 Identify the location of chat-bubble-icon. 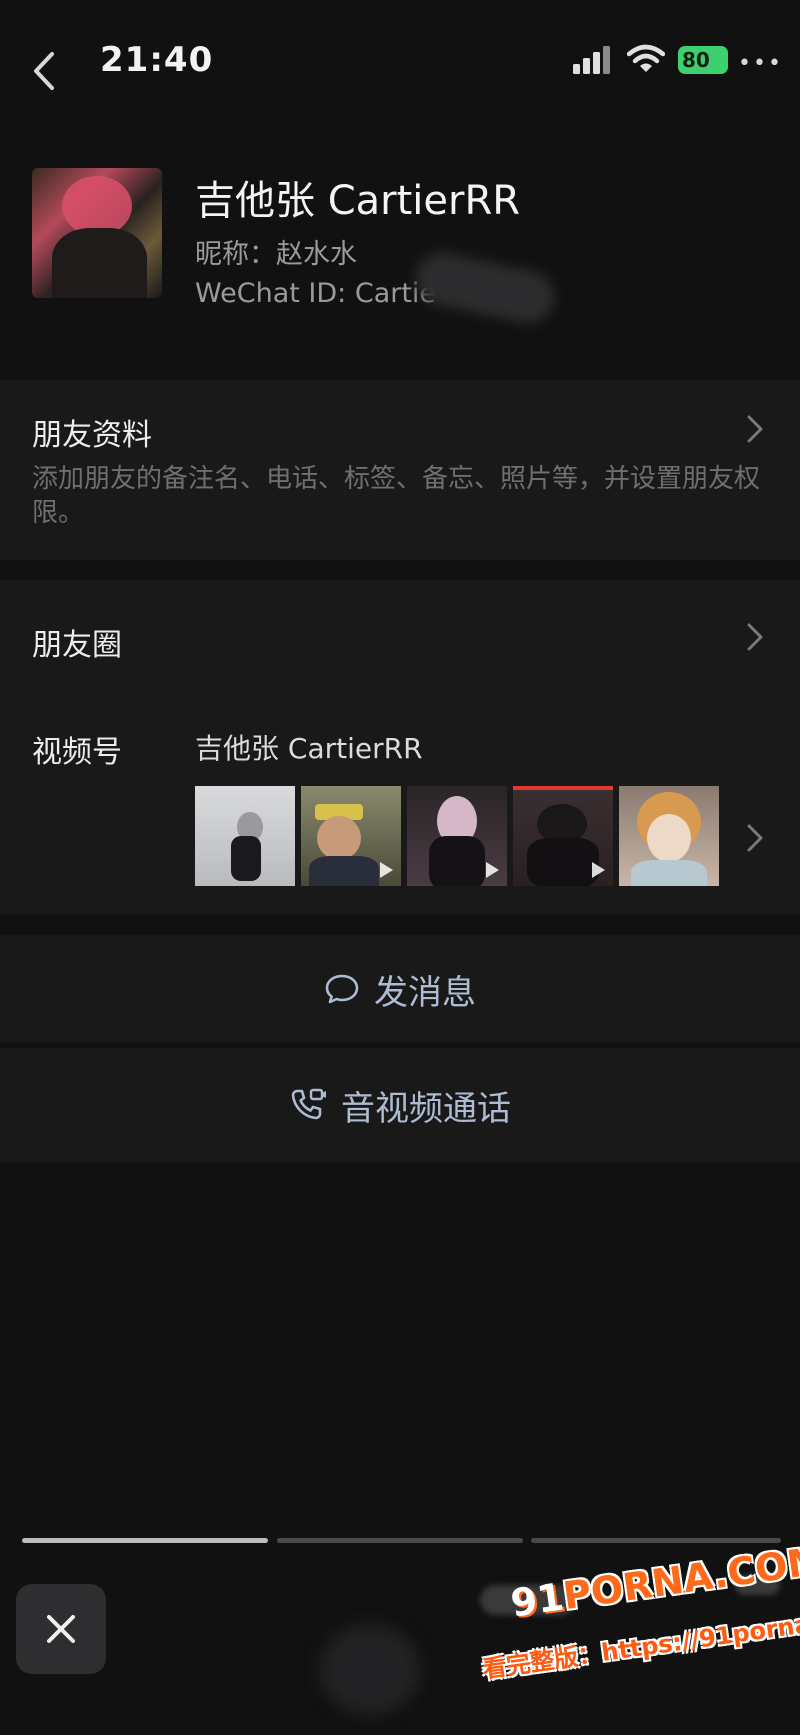
(342, 989).